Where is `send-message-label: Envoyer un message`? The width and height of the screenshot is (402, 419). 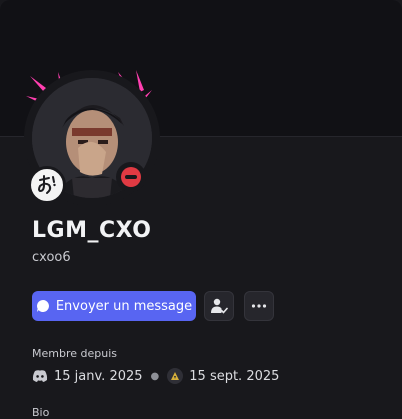
send-message-label: Envoyer un message is located at coordinates (124, 306).